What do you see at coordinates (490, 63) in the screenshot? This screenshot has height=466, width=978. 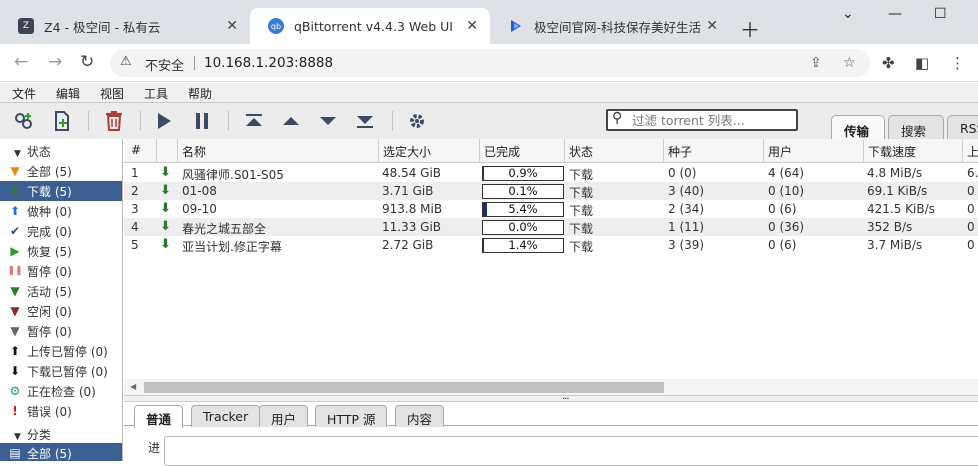 I see `omnibox: ⚠ 不安全 10.168.1.203:8888 ⇪ ☆` at bounding box center [490, 63].